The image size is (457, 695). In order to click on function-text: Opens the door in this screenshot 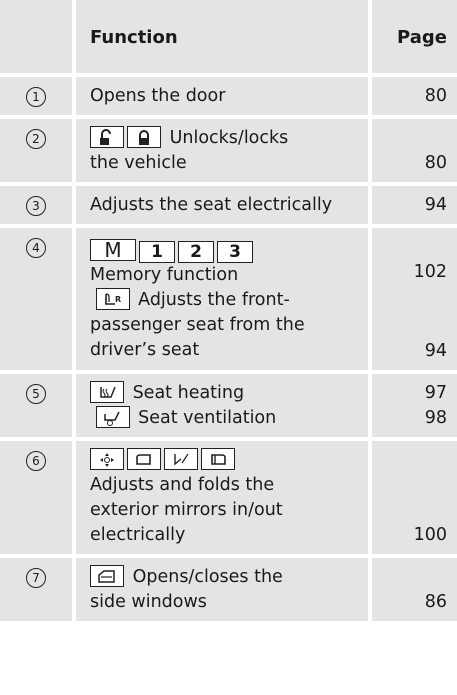, I will do `click(158, 96)`.